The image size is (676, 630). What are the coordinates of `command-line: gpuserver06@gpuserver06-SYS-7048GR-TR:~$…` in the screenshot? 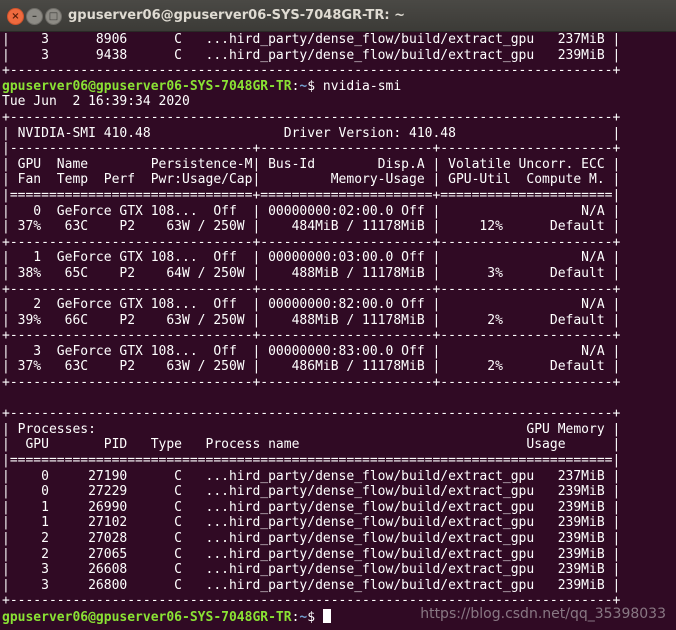 It's located at (339, 87).